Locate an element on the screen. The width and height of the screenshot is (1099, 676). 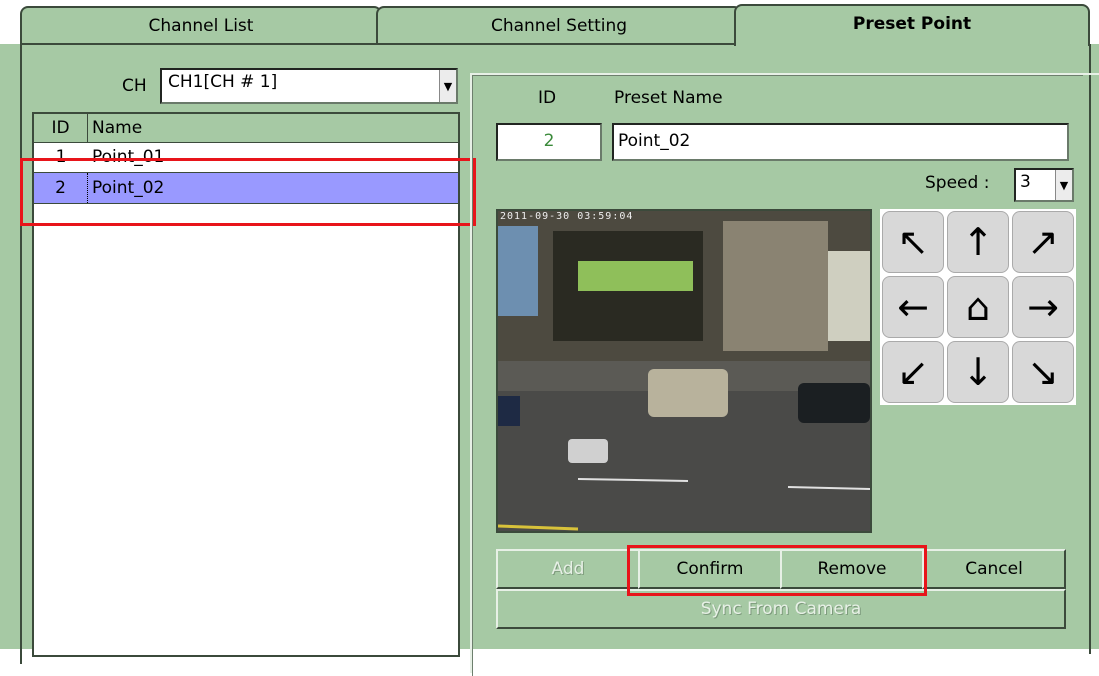
channel-label: CH is located at coordinates (134, 86).